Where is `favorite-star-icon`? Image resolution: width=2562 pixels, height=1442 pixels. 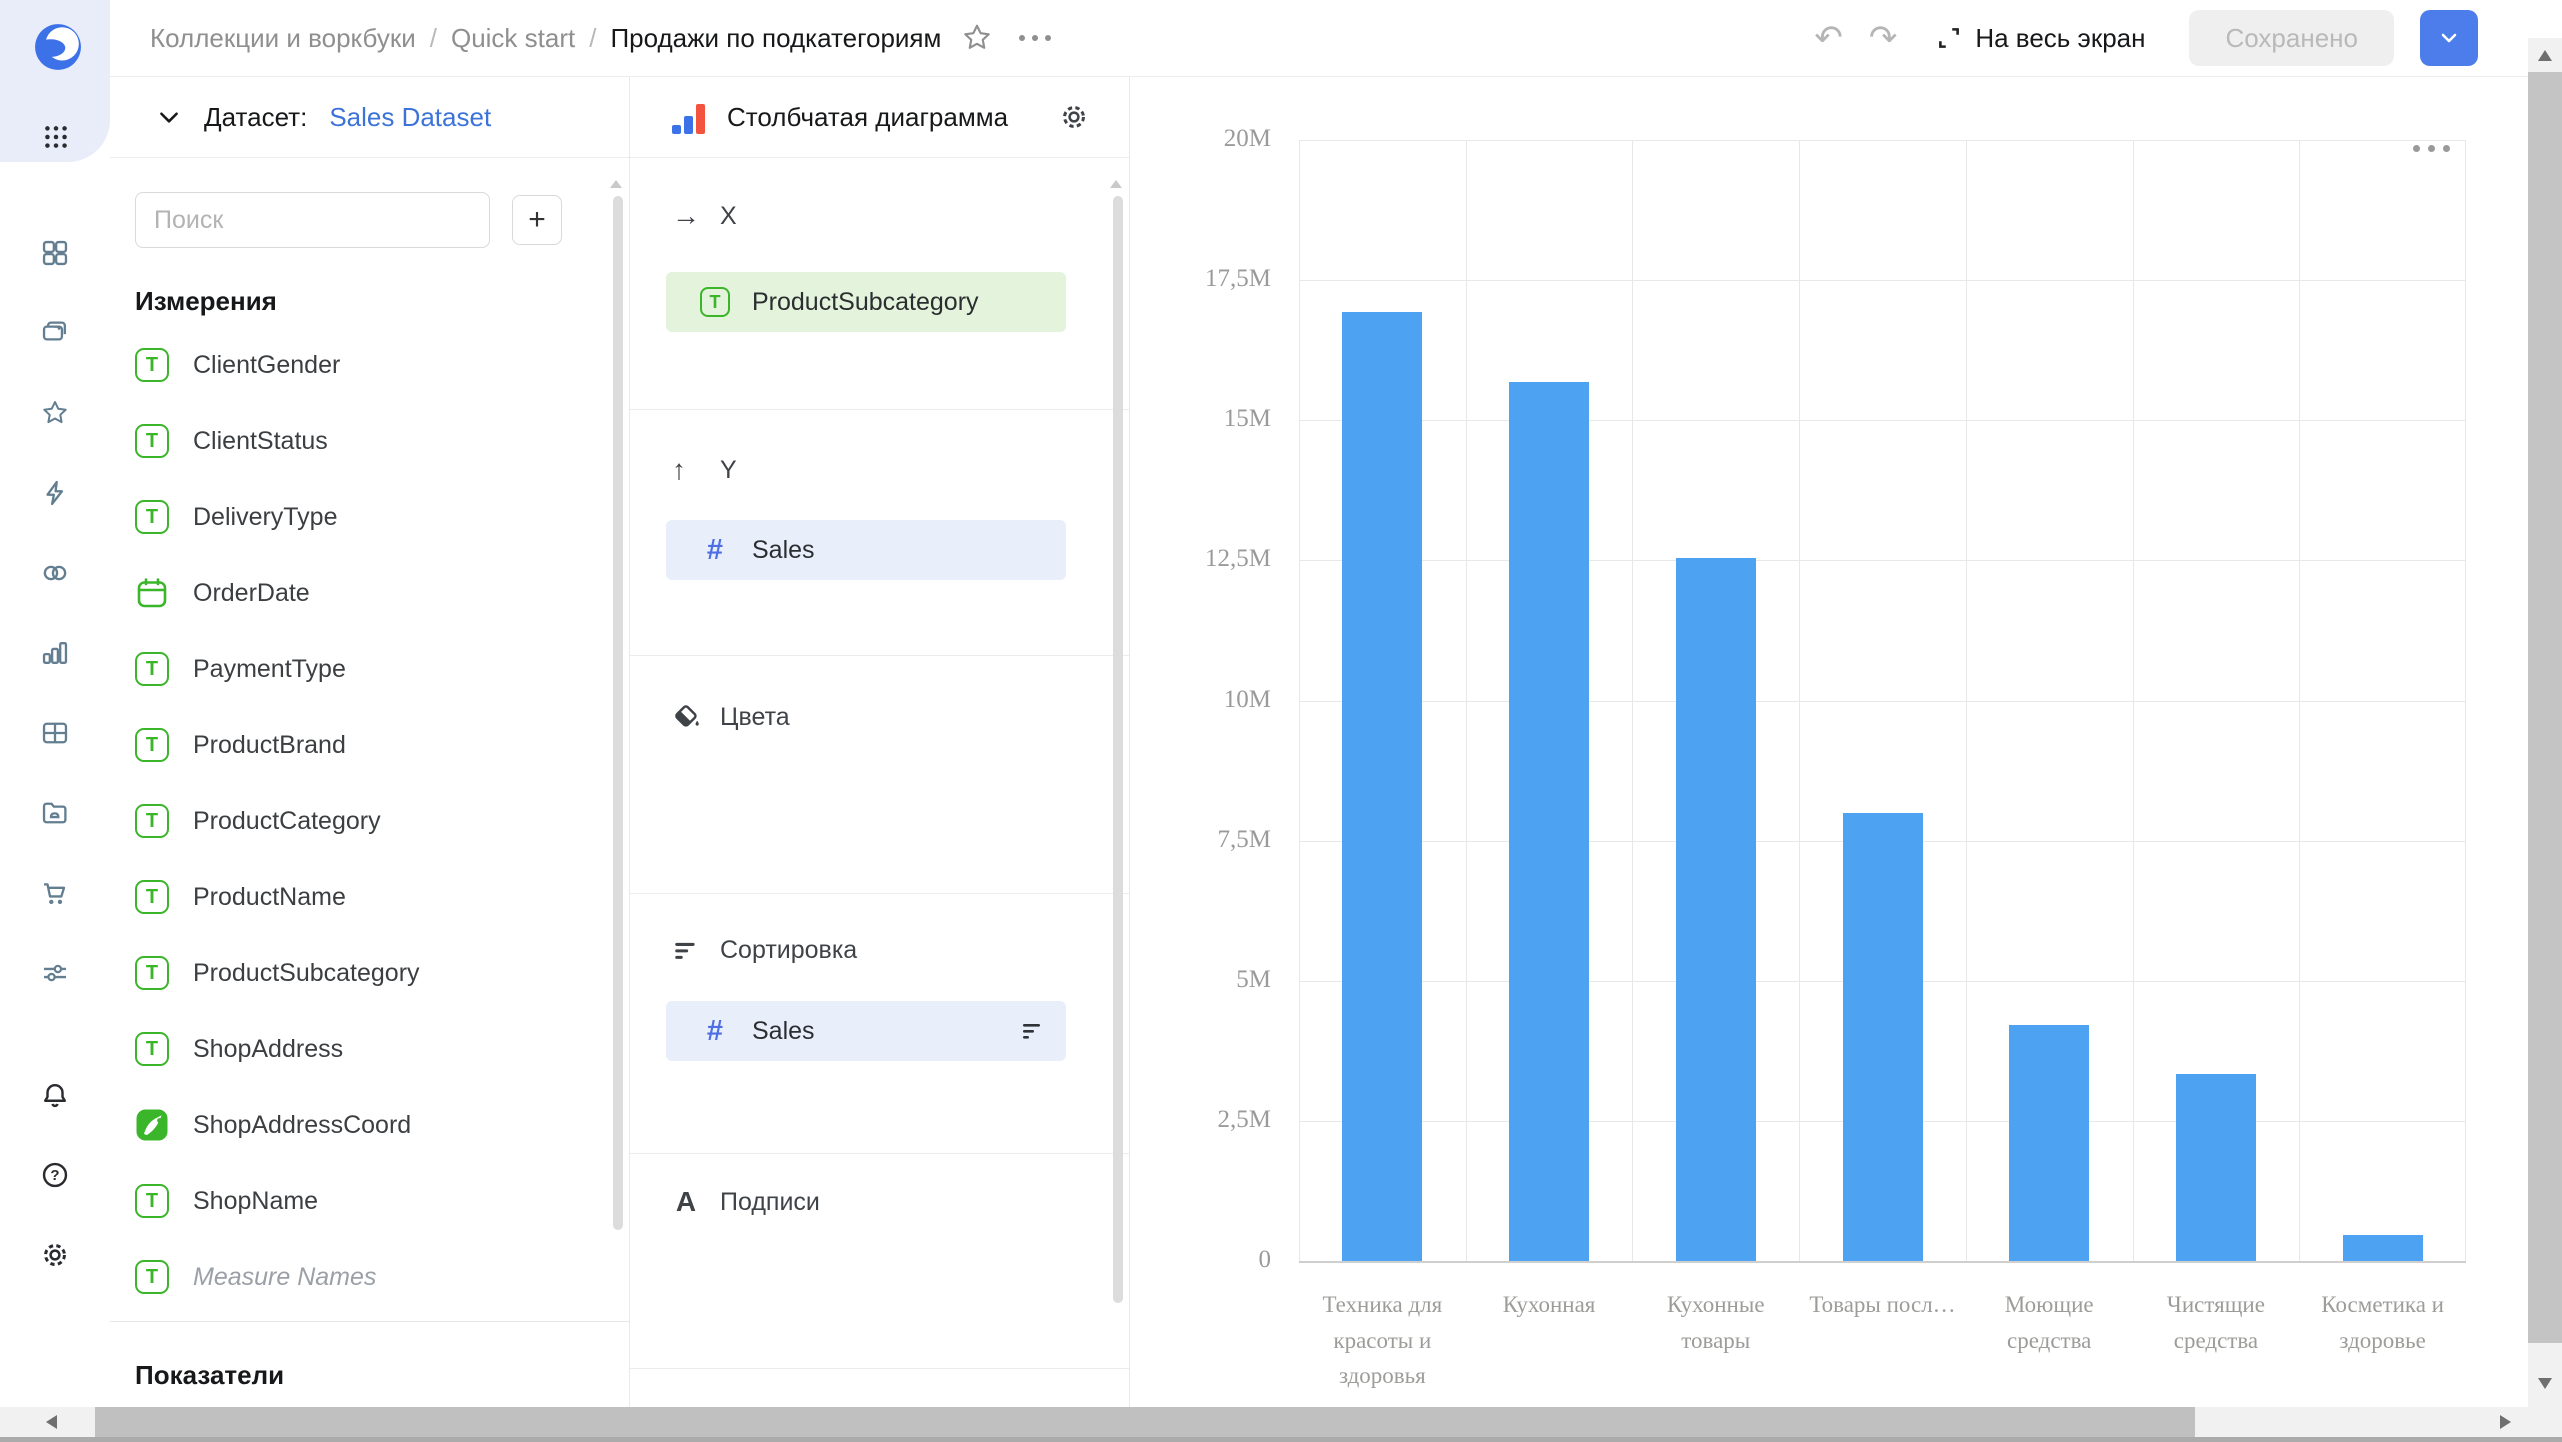
favorite-star-icon is located at coordinates (977, 38).